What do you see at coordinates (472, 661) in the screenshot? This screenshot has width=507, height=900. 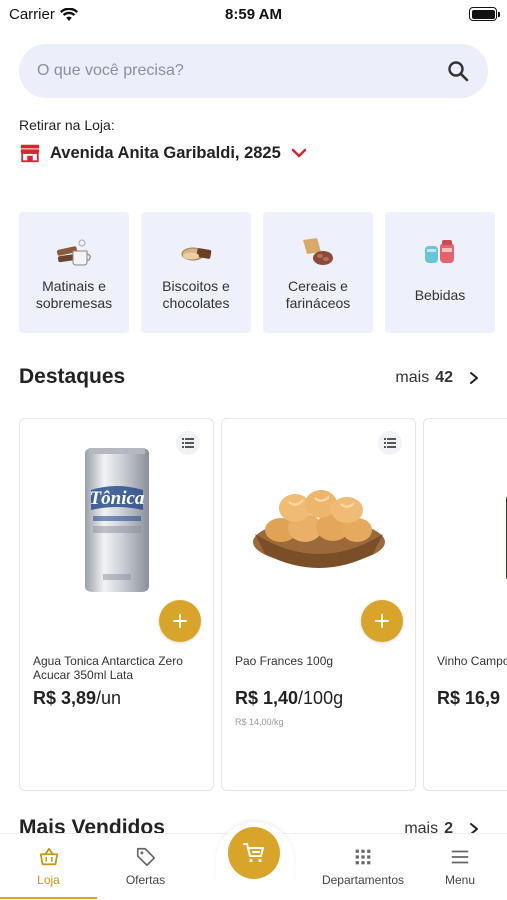 I see `product-name: Vinho Campo Seco 750ml` at bounding box center [472, 661].